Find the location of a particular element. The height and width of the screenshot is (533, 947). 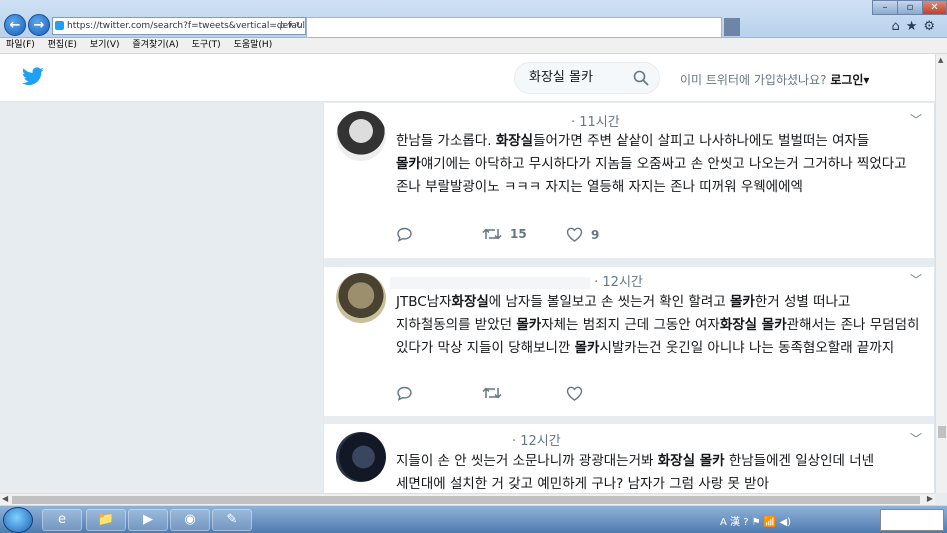

search-query: 화장실 몰카 is located at coordinates (561, 77).